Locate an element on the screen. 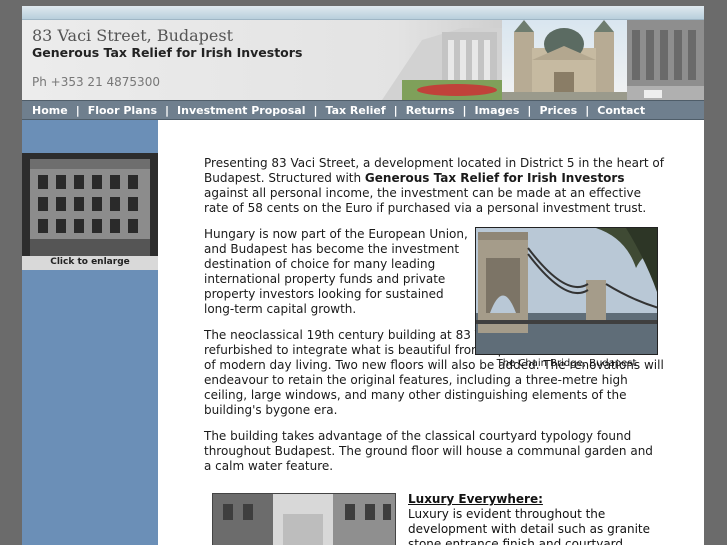 The image size is (727, 545). nav-tax-relief: Tax Relief is located at coordinates (356, 110).